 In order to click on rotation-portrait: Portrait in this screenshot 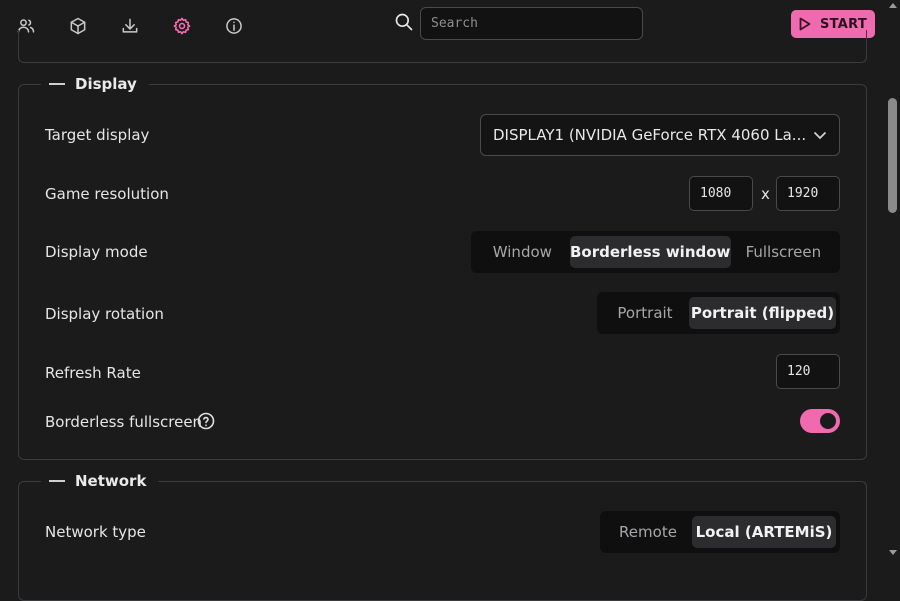, I will do `click(645, 313)`.